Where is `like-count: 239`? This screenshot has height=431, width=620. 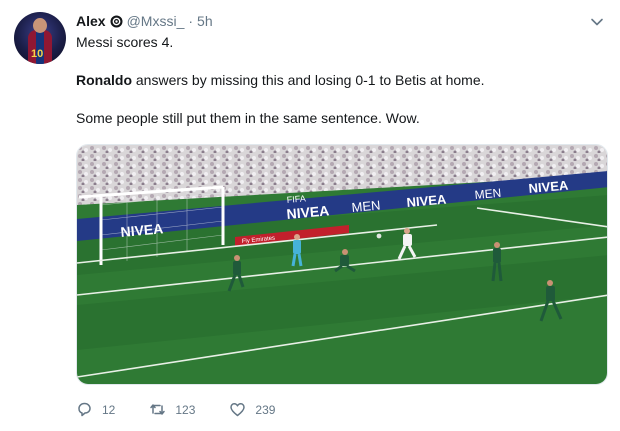 like-count: 239 is located at coordinates (265, 409).